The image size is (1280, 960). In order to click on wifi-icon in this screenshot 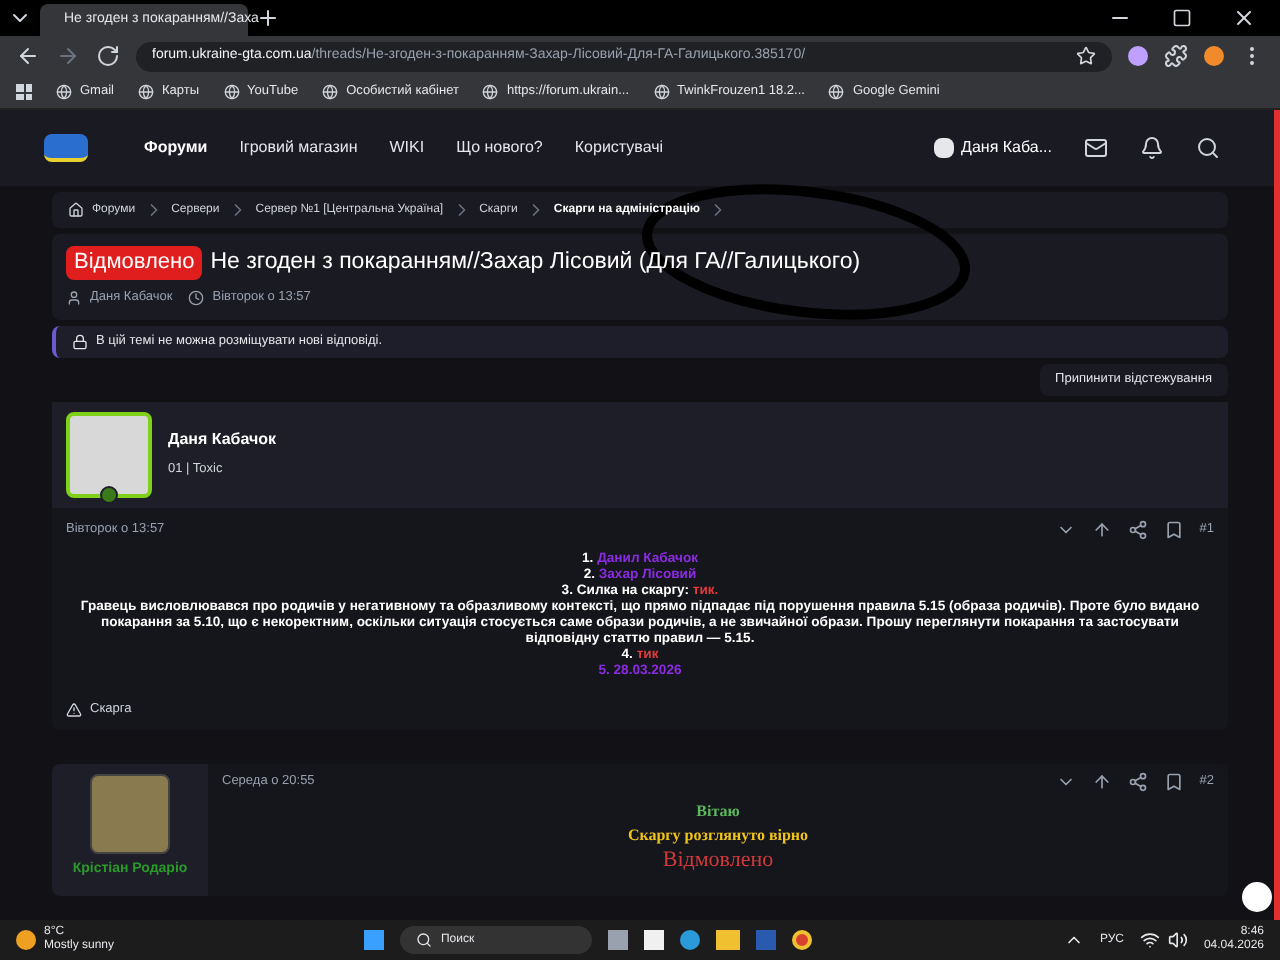, I will do `click(1149, 940)`.